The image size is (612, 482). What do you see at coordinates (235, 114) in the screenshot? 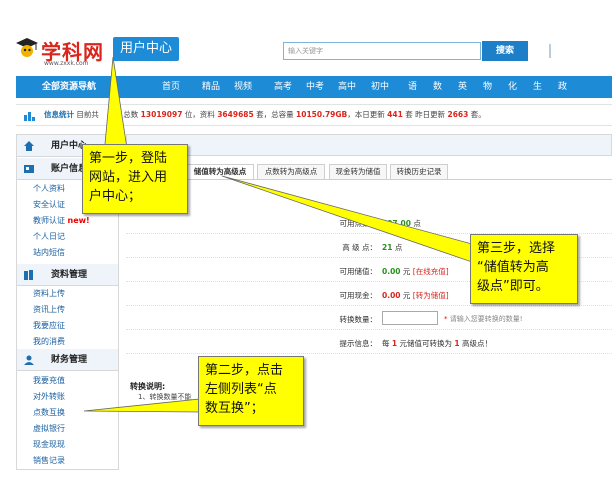
I see `stats-docs: 3649685` at bounding box center [235, 114].